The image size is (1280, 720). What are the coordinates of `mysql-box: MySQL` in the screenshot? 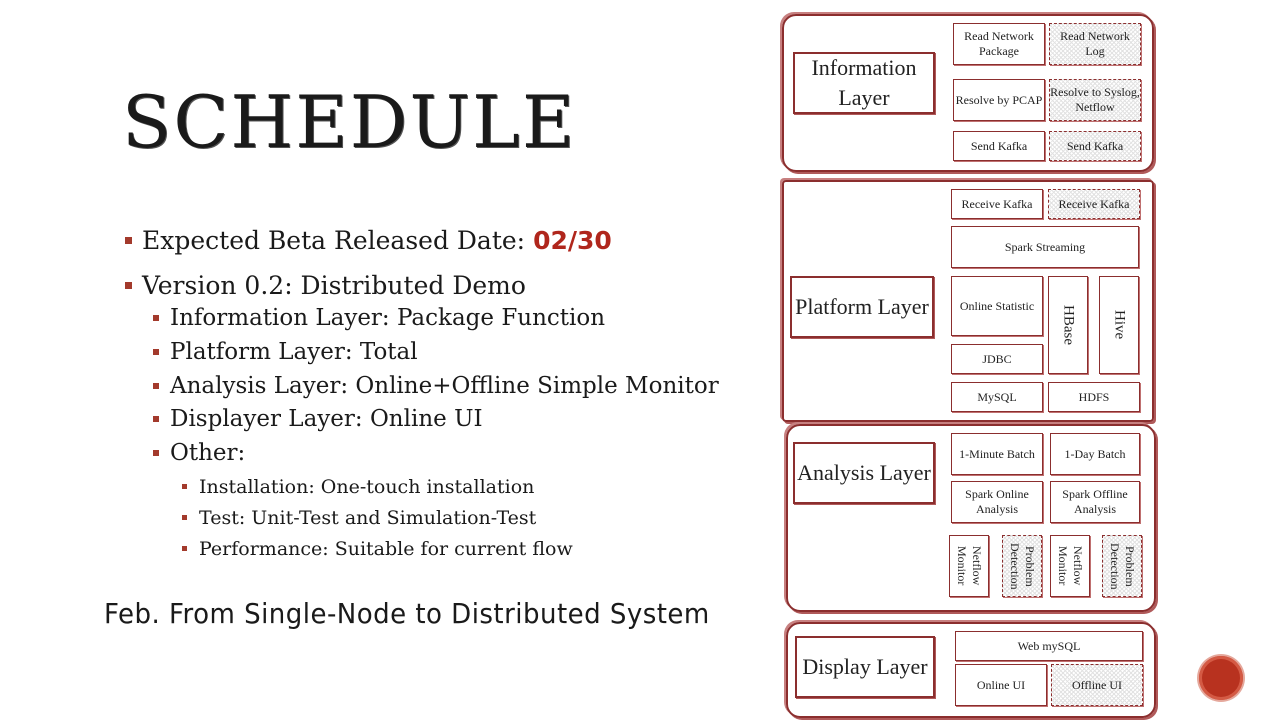 It's located at (997, 397).